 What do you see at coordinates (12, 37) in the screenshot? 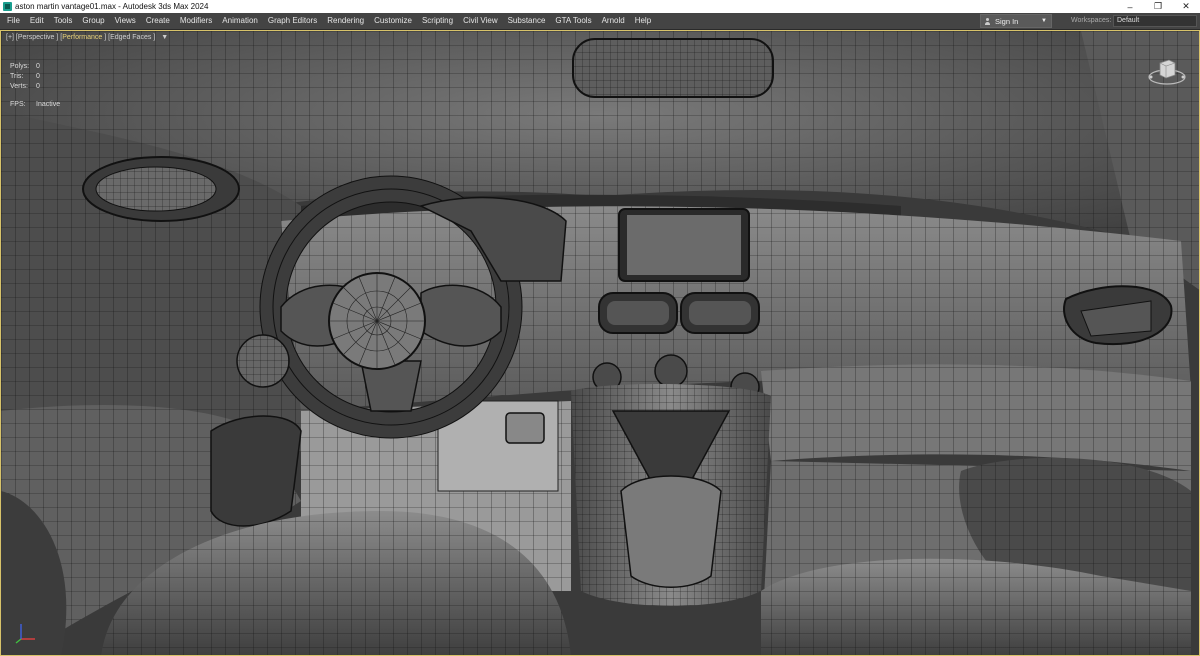
I see `viewport-menu-prefix: [+] [` at bounding box center [12, 37].